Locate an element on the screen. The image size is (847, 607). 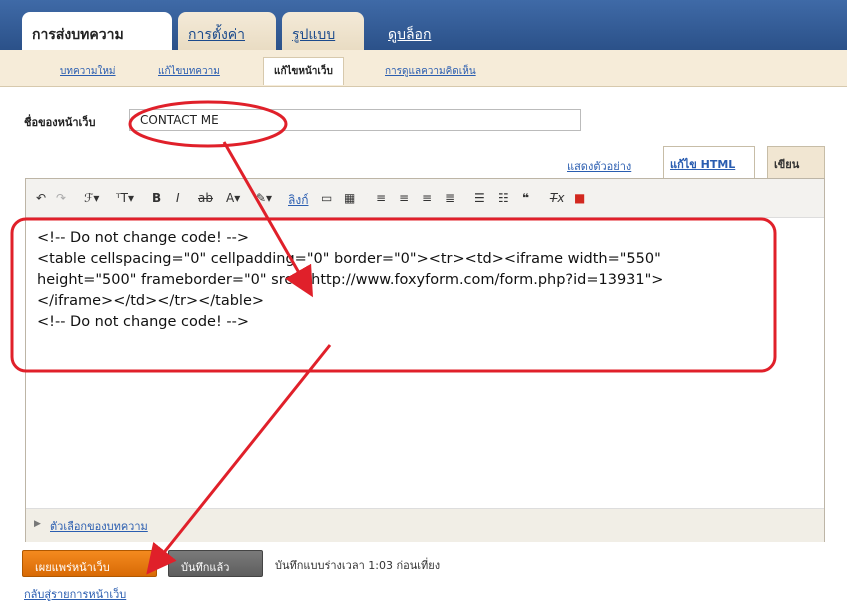
arrow-to-code is located at coordinates (267, 219).